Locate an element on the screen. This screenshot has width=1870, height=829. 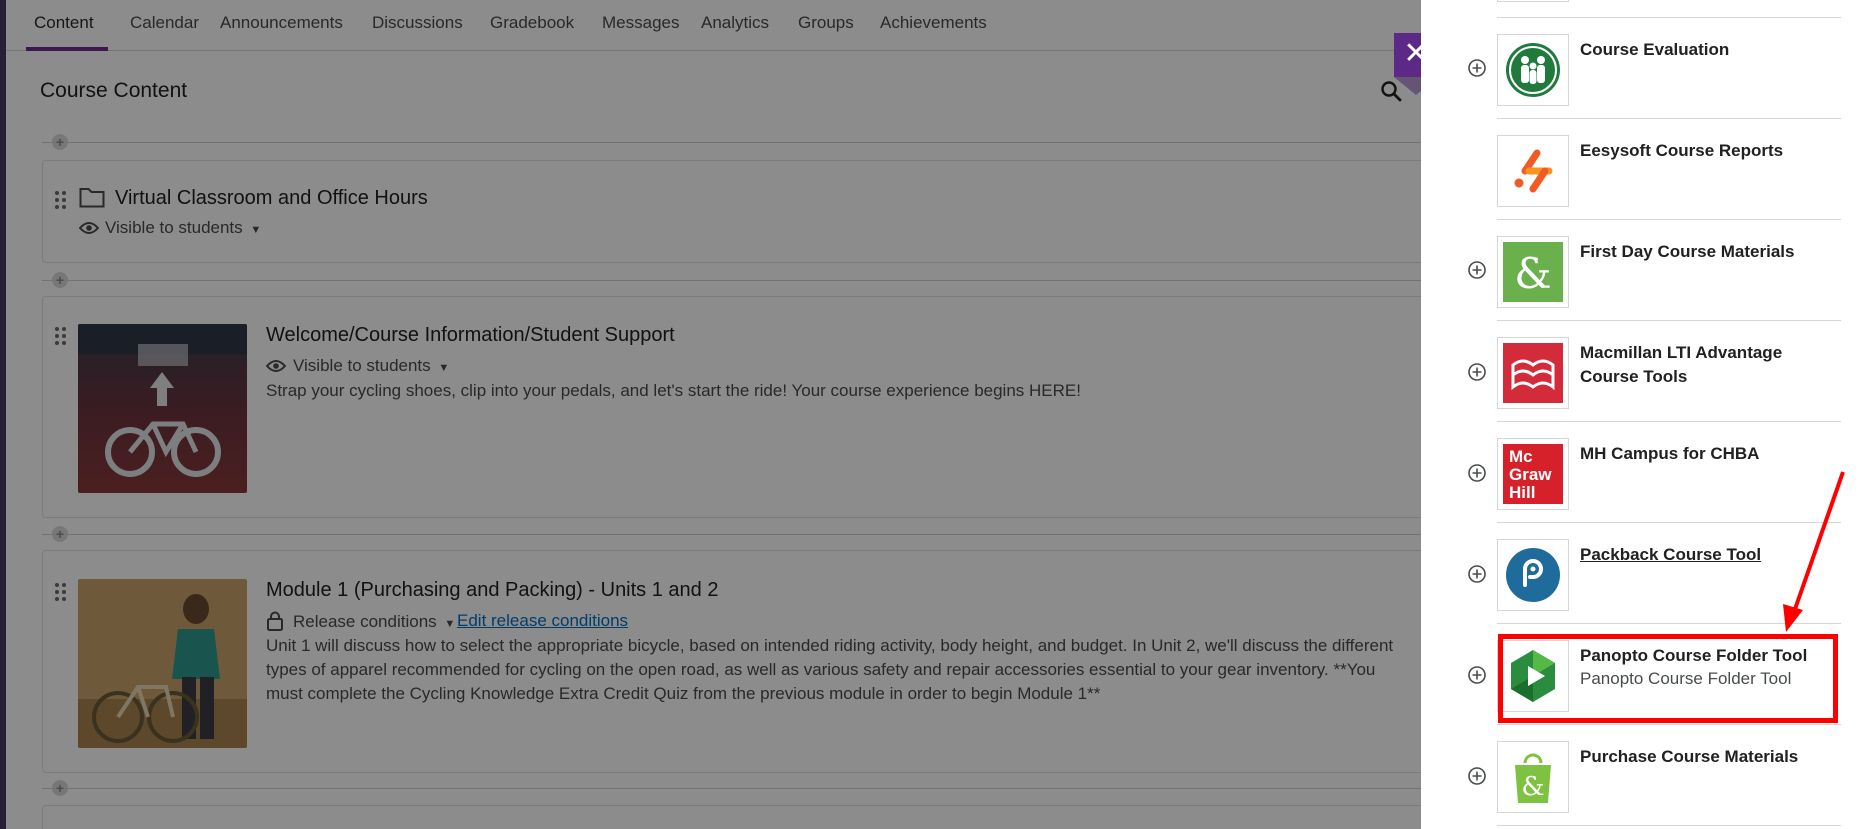
tool-name: Course Evaluation is located at coordinates (1707, 50).